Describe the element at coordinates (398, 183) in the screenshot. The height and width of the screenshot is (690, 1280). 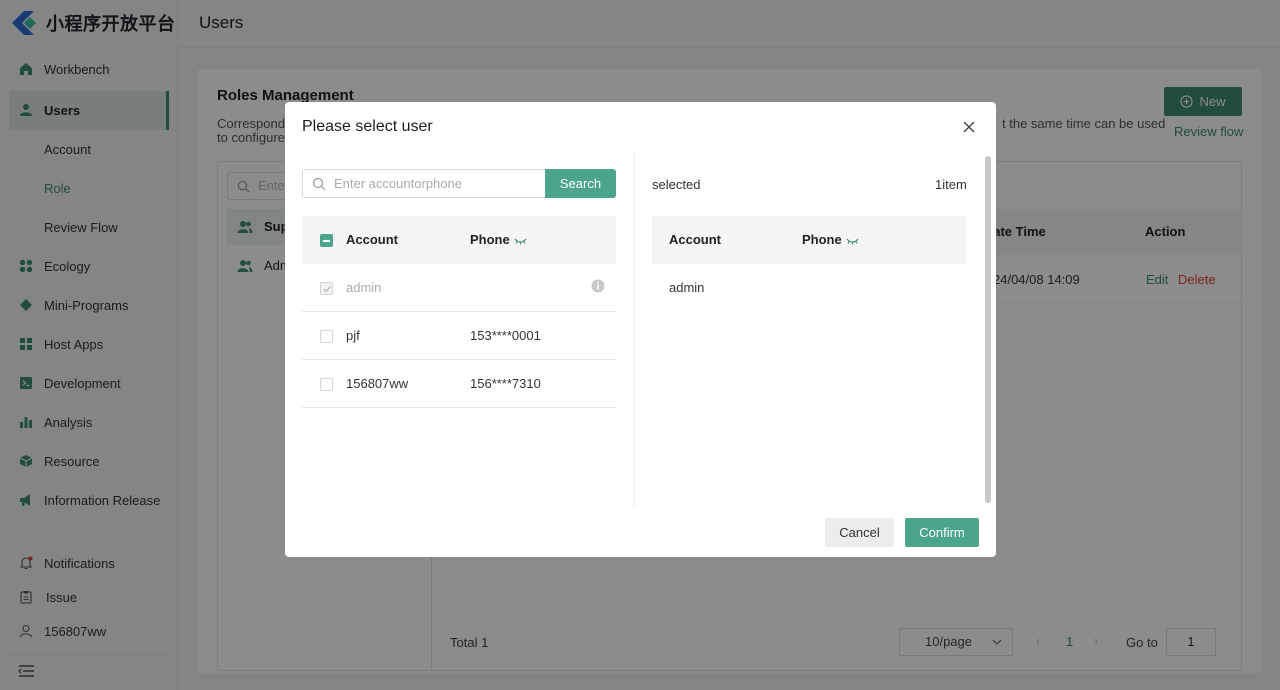
I see `user-search-placeholder: Enter accountorphone` at that location.